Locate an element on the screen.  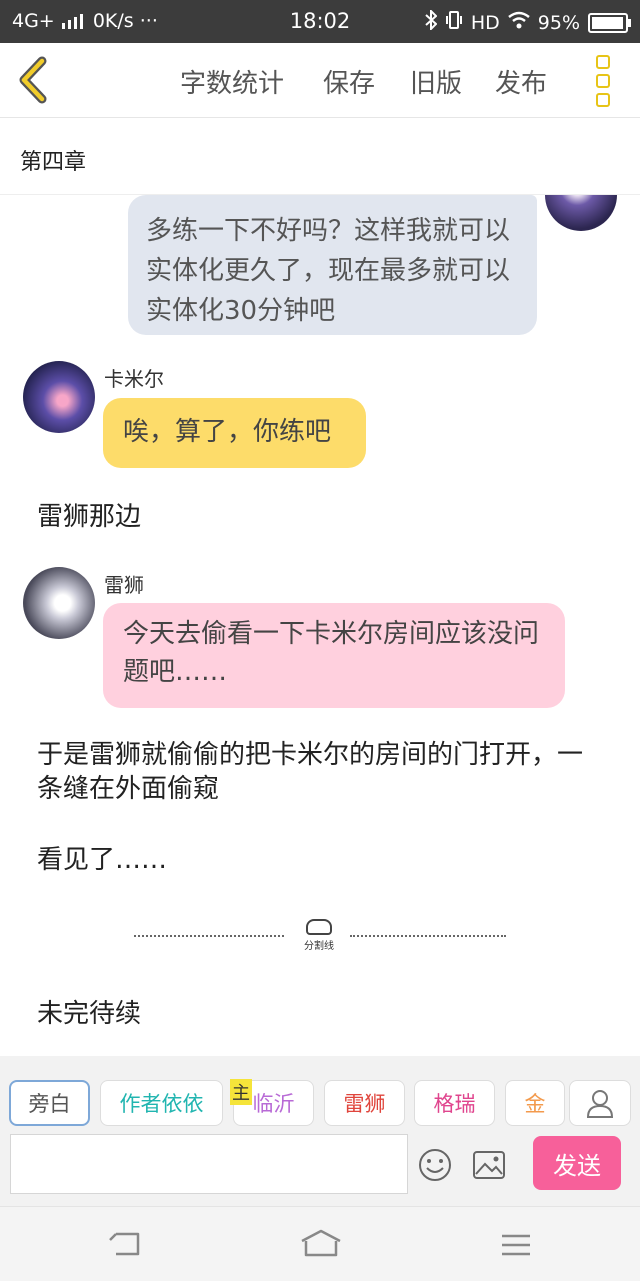
home-nav-icon is located at coordinates (321, 1245).